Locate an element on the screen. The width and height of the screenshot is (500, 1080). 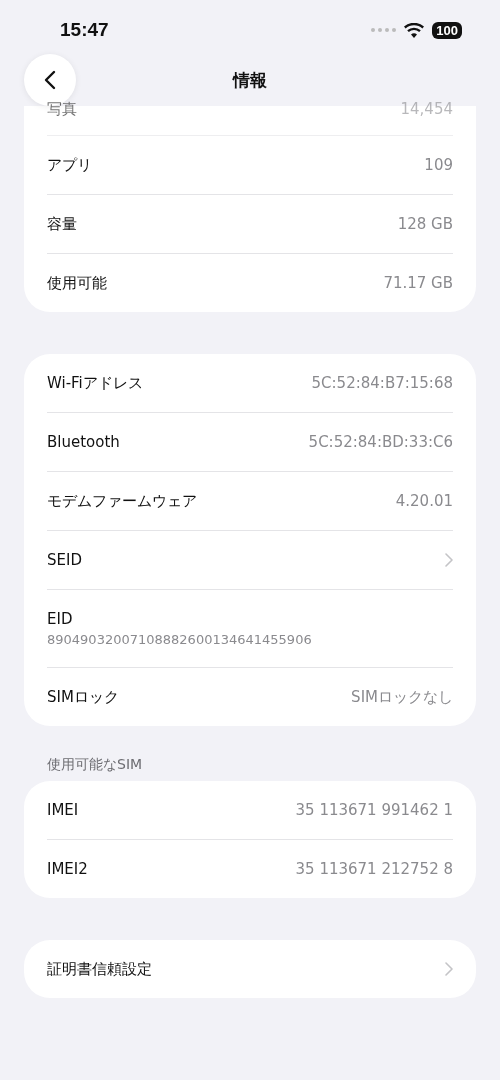
row-value: SIMロックなし is located at coordinates (402, 697).